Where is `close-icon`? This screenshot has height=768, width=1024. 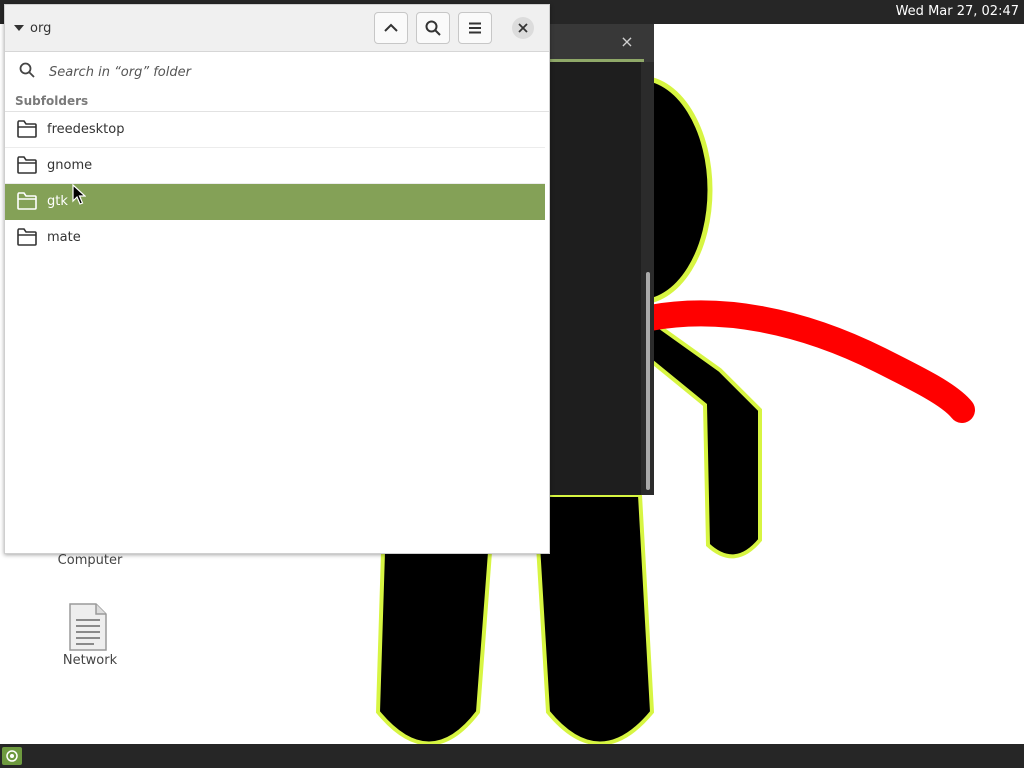
close-icon is located at coordinates (523, 28).